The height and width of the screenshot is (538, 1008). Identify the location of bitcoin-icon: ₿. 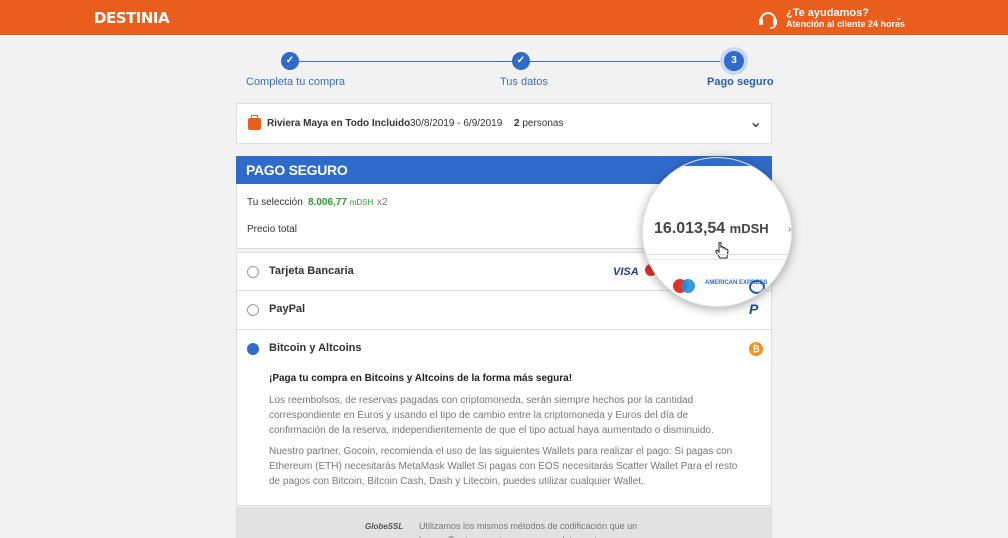
(756, 349).